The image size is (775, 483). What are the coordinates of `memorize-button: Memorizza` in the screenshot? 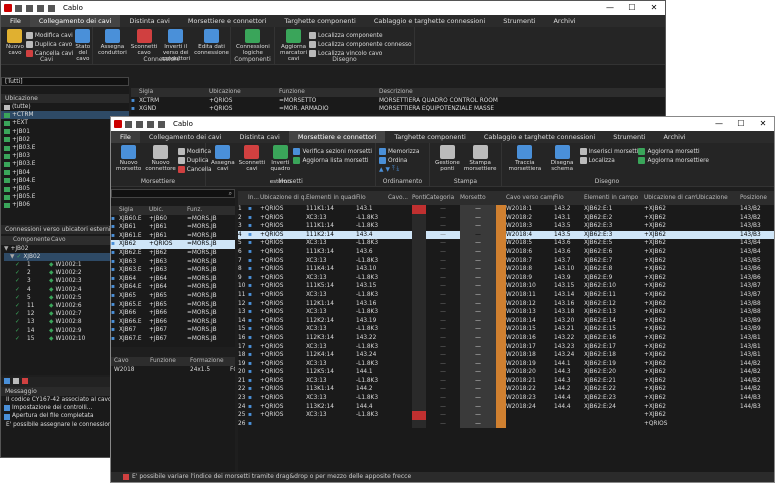 It's located at (399, 151).